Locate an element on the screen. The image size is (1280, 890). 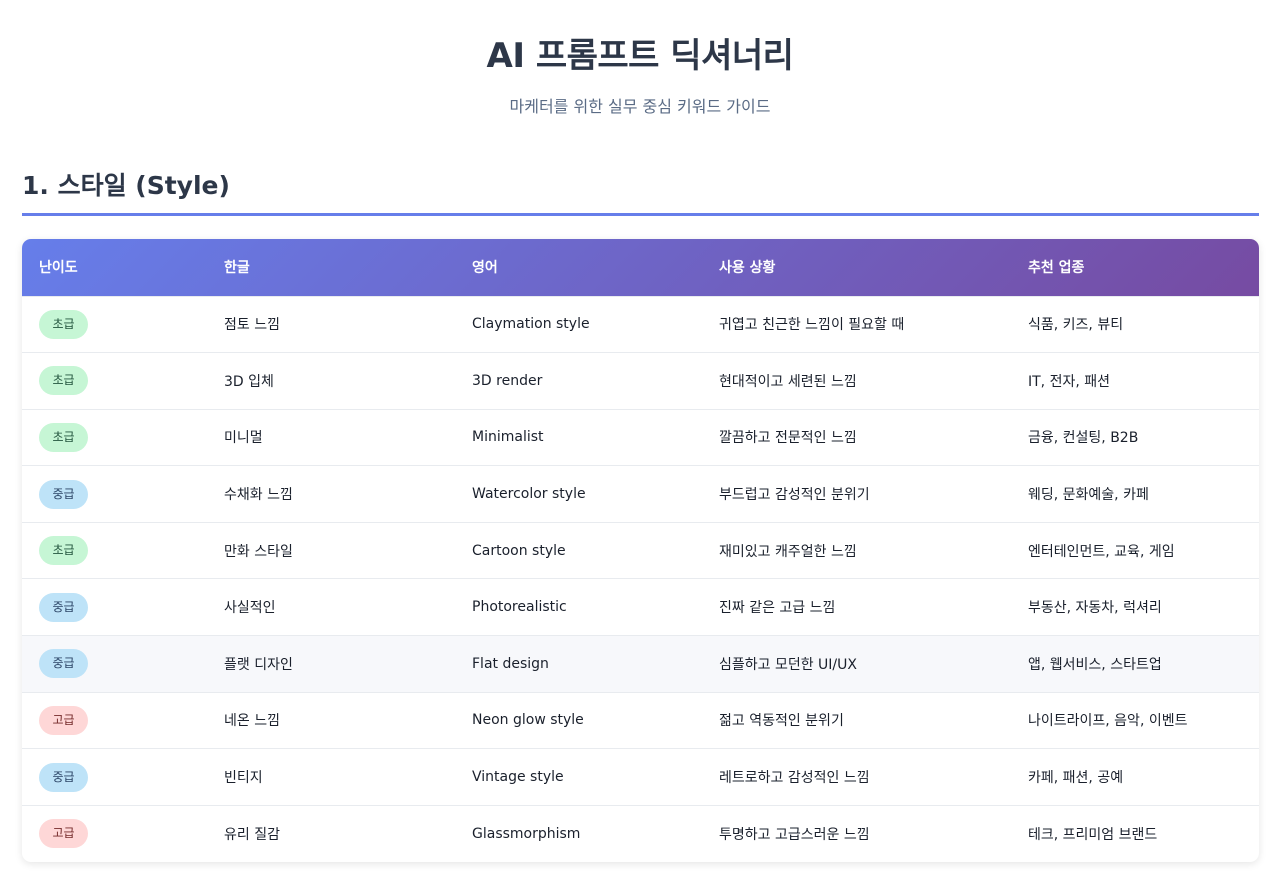
page-subtitle: 마케터를 위한 실무 중심 키워드 가이드 is located at coordinates (640, 106).